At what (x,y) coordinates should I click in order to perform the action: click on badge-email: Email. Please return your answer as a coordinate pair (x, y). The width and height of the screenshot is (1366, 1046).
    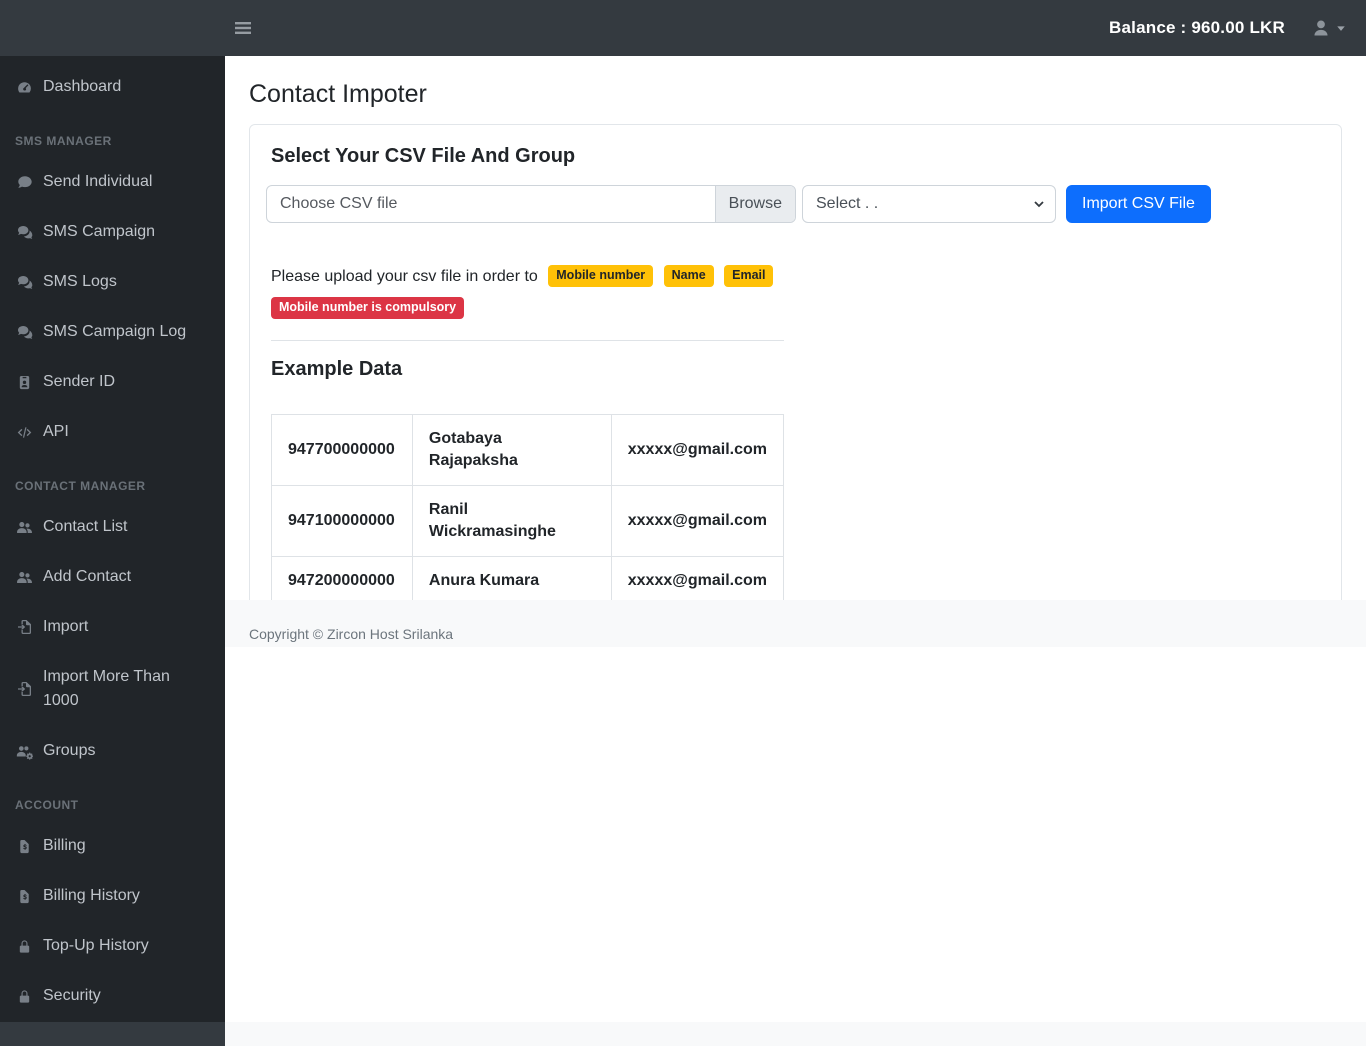
    Looking at the image, I should click on (749, 276).